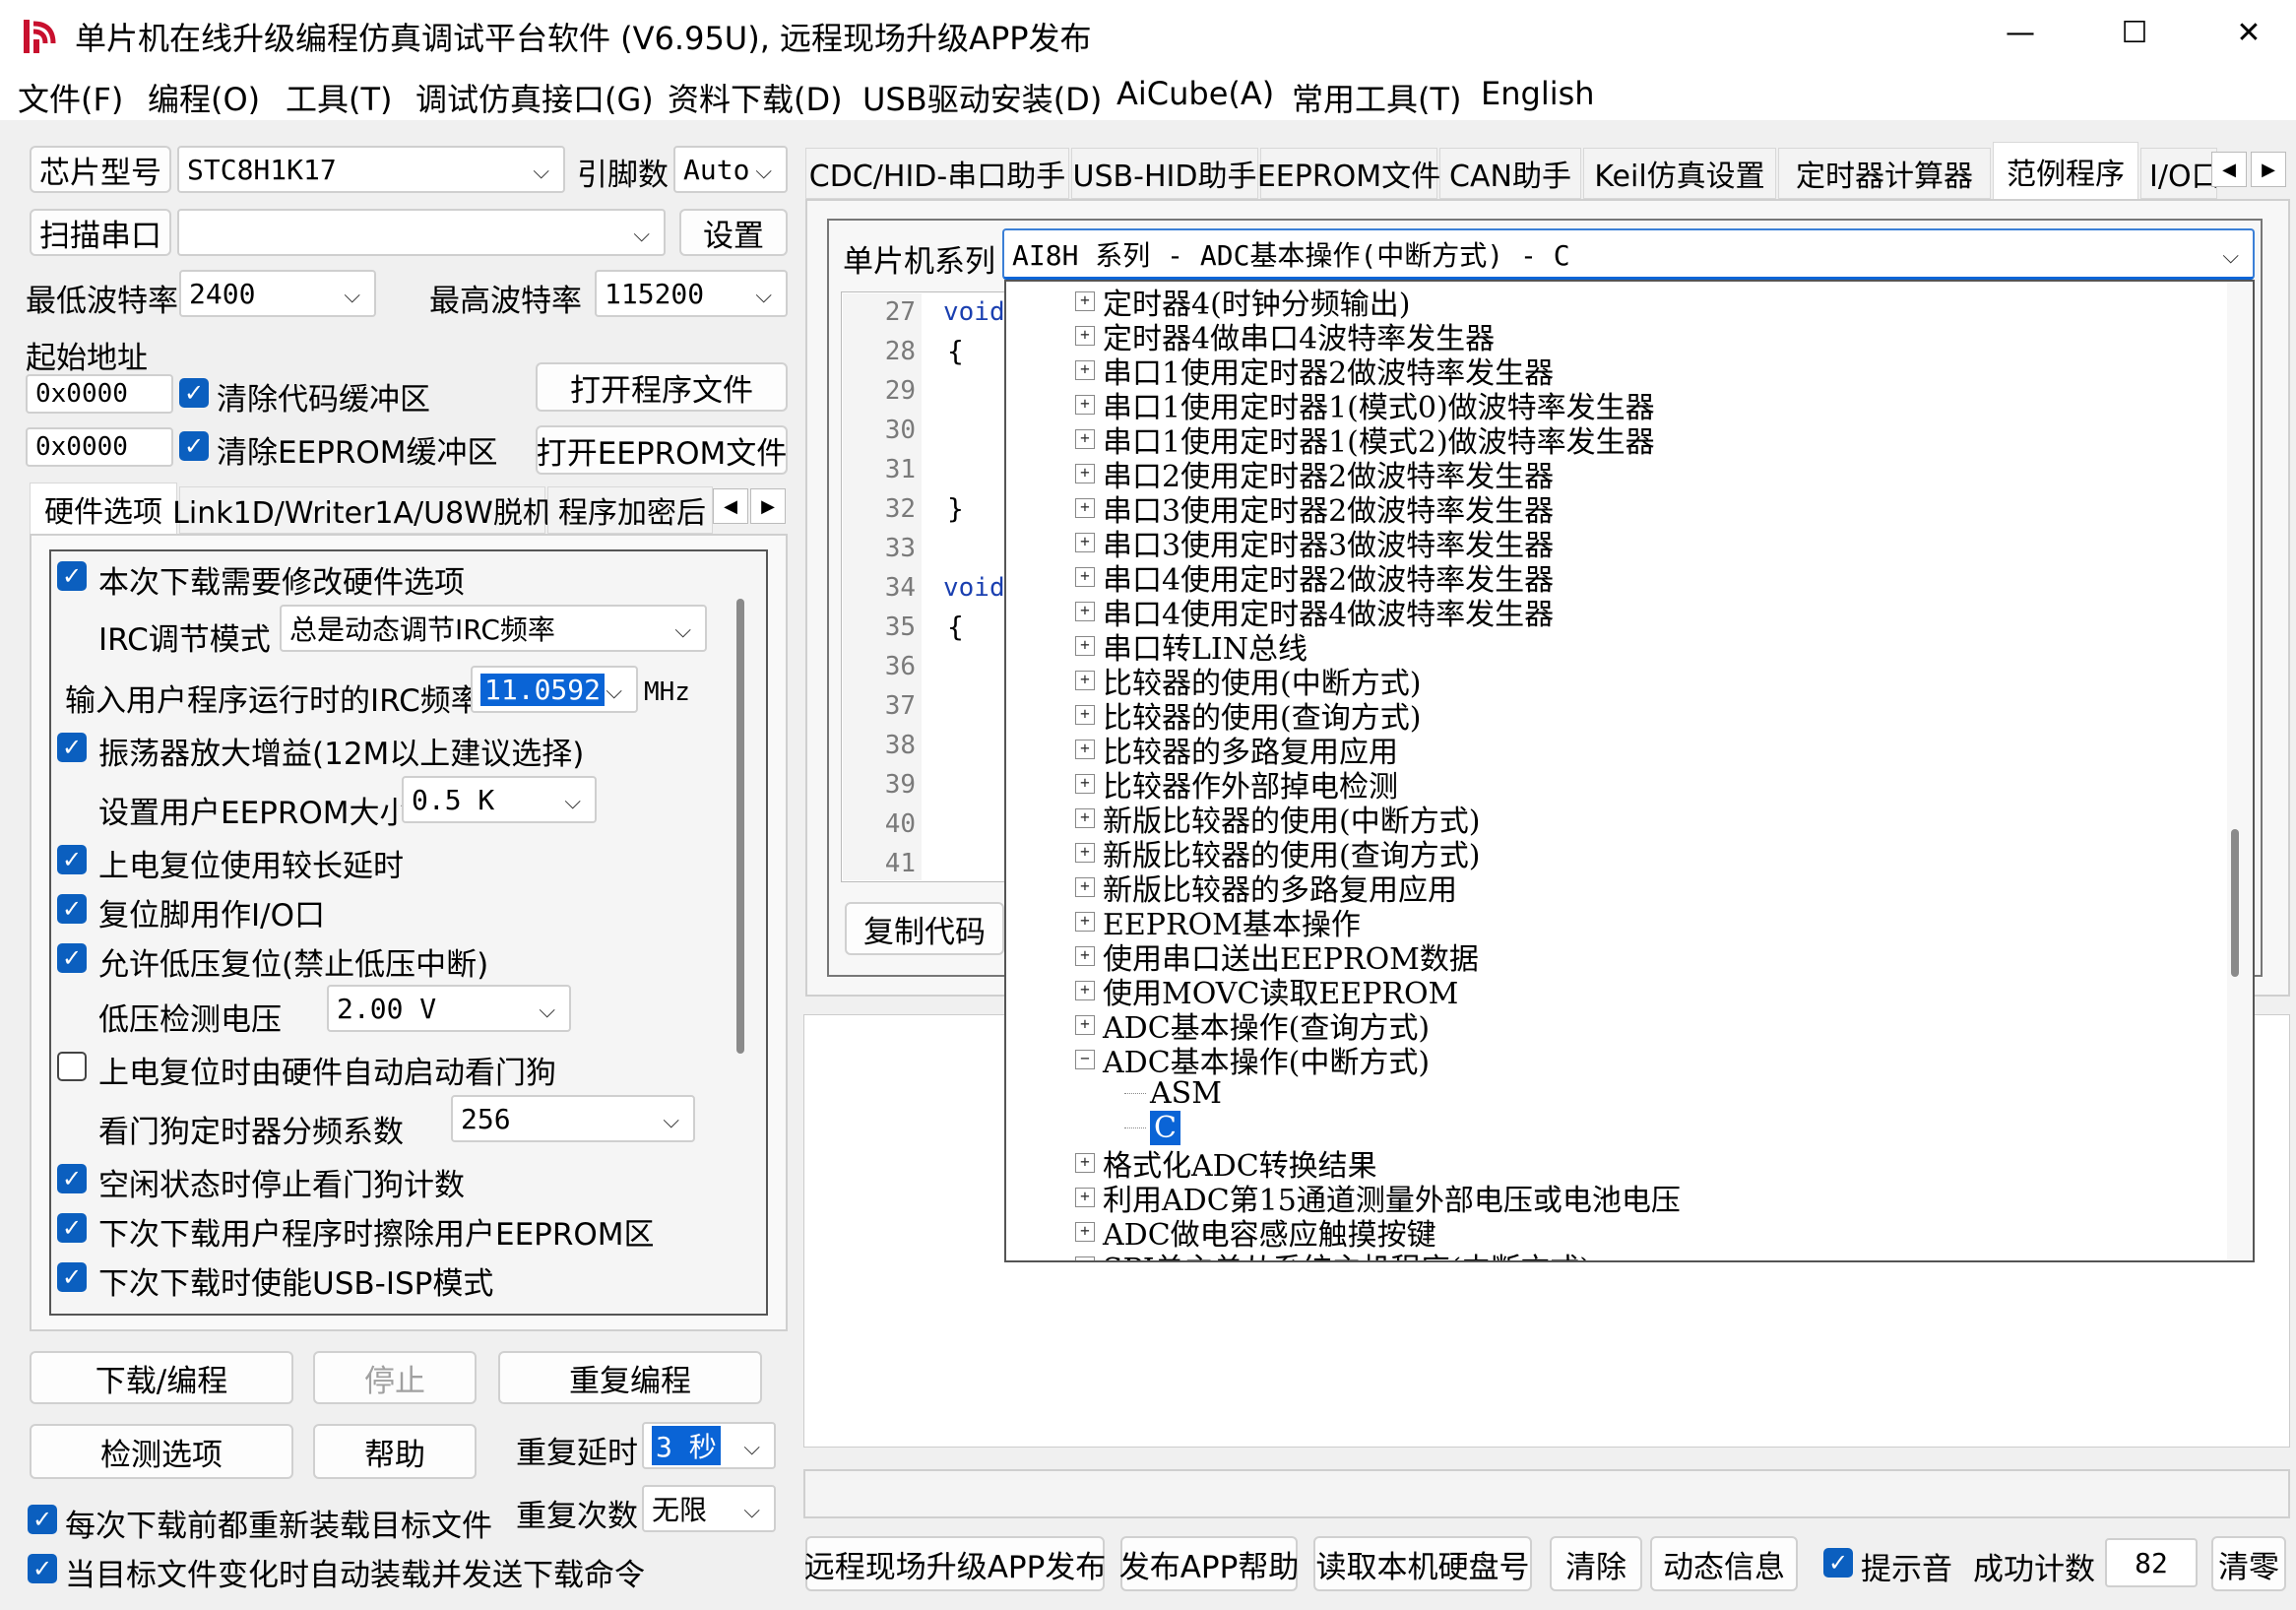  What do you see at coordinates (1377, 97) in the screenshot?
I see `menu-common-tools: 常用工具(T)` at bounding box center [1377, 97].